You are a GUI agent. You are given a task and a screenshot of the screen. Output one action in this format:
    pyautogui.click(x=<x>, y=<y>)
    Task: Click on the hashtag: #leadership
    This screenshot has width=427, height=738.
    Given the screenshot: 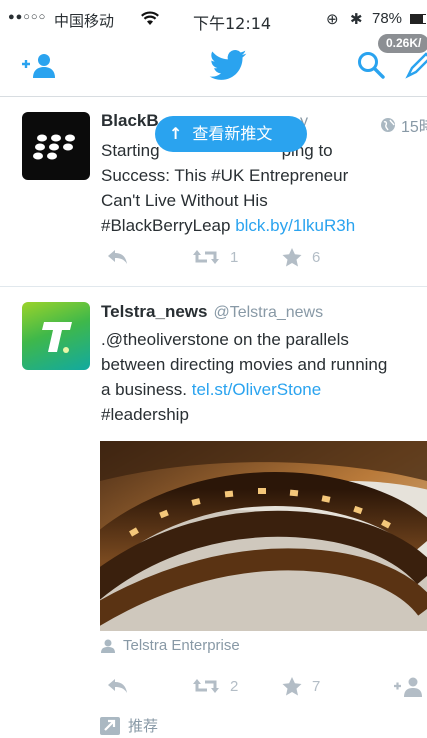 What is the action you would take?
    pyautogui.click(x=264, y=414)
    